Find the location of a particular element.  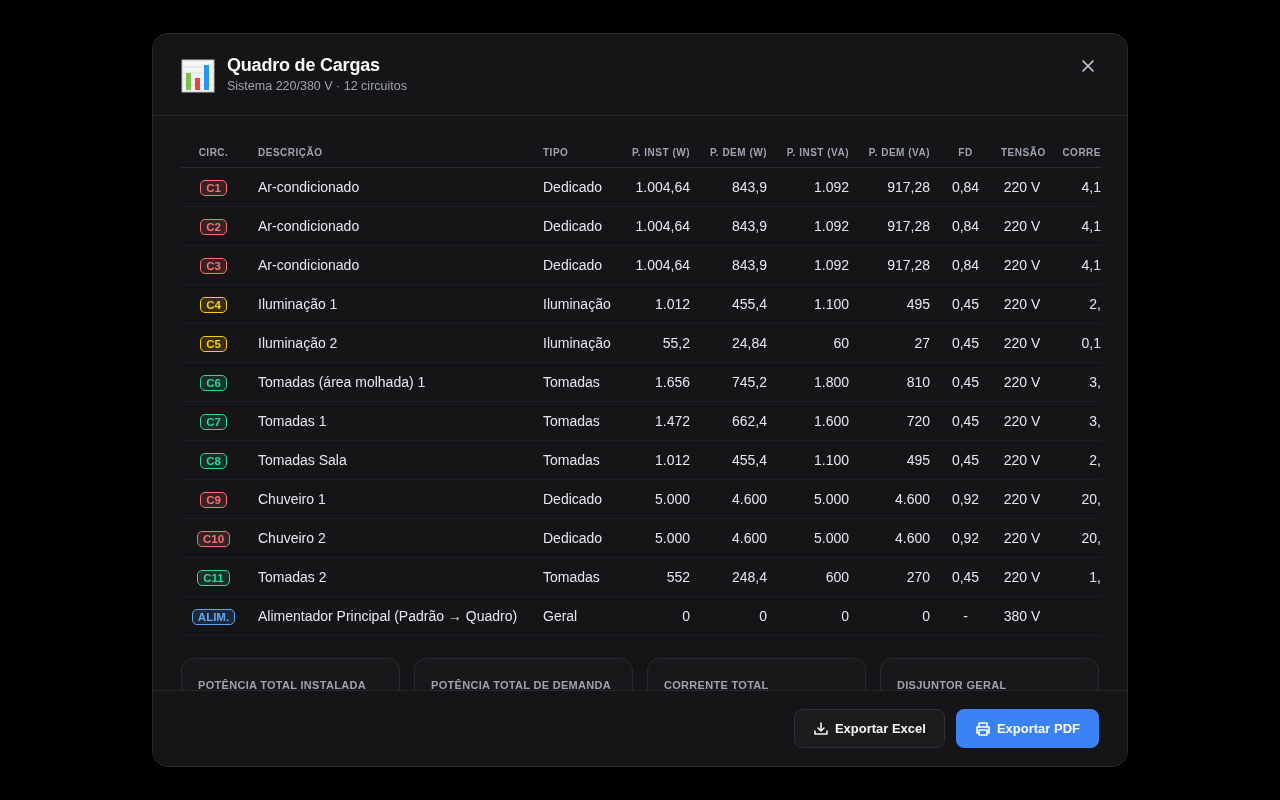

table-cell: 1.472 is located at coordinates (655, 421).